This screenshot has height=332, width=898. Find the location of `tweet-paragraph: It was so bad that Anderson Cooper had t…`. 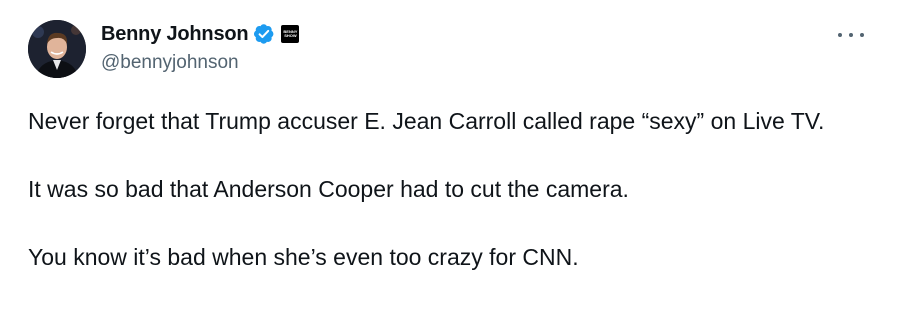

tweet-paragraph: It was so bad that Anderson Cooper had t… is located at coordinates (328, 189).